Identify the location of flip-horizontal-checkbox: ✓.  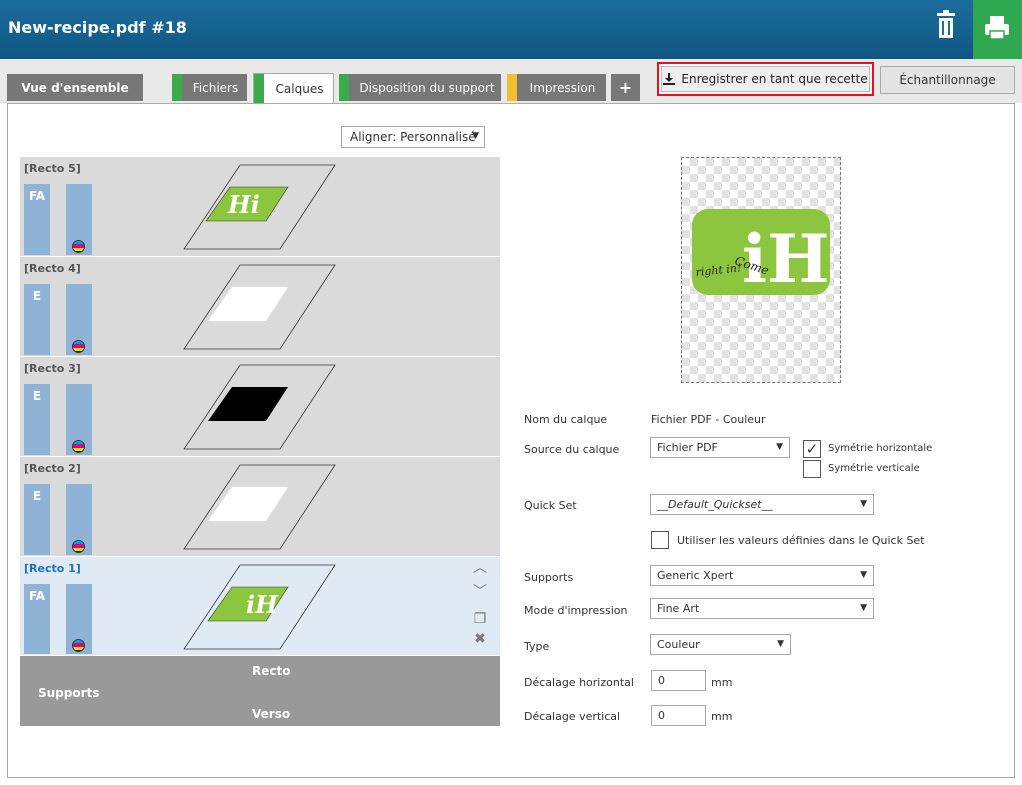
(812, 449).